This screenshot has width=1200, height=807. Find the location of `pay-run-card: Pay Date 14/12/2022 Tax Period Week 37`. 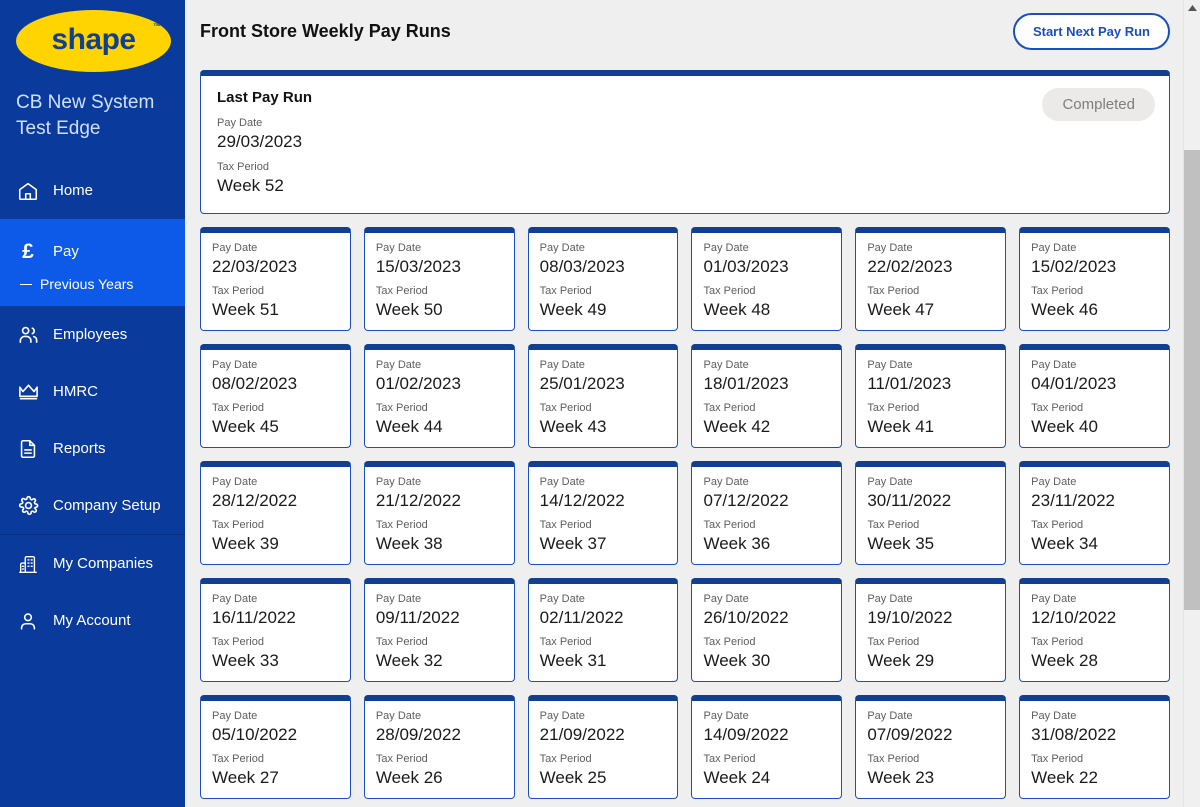

pay-run-card: Pay Date 14/12/2022 Tax Period Week 37 is located at coordinates (603, 513).